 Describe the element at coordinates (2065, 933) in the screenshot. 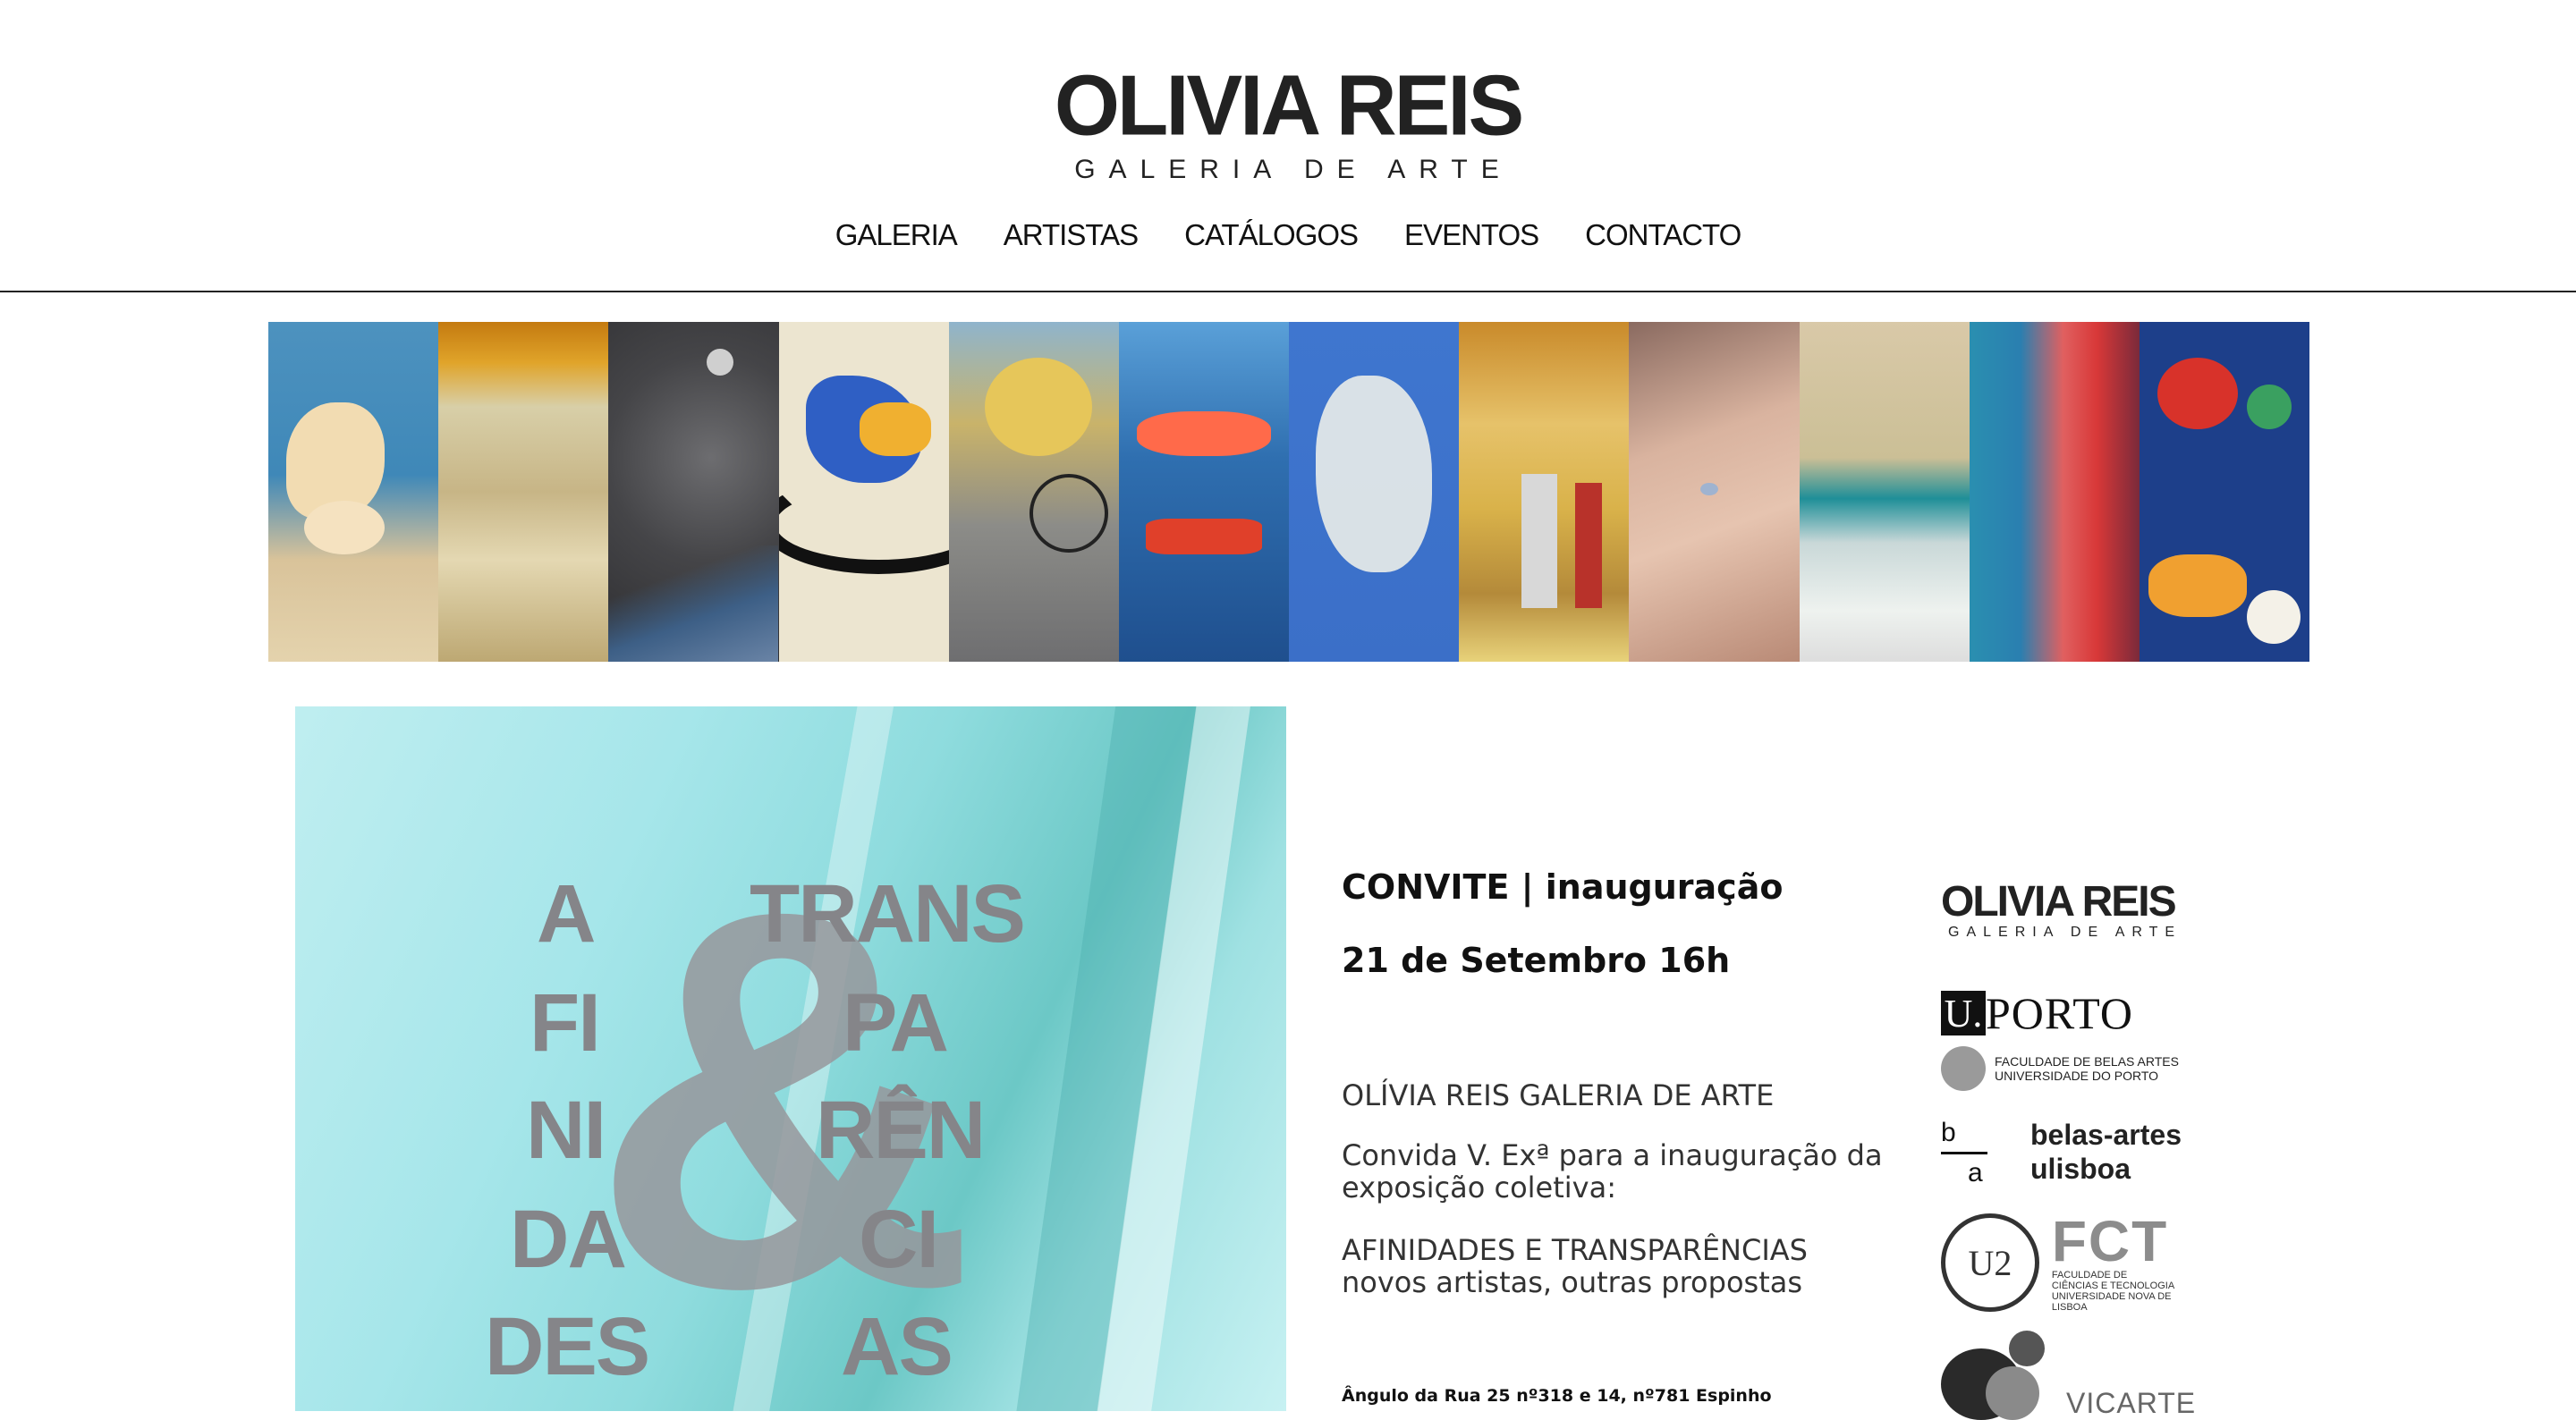

I see `olivia-reis-logo-subtitle: GALERIA DE ARTE` at that location.